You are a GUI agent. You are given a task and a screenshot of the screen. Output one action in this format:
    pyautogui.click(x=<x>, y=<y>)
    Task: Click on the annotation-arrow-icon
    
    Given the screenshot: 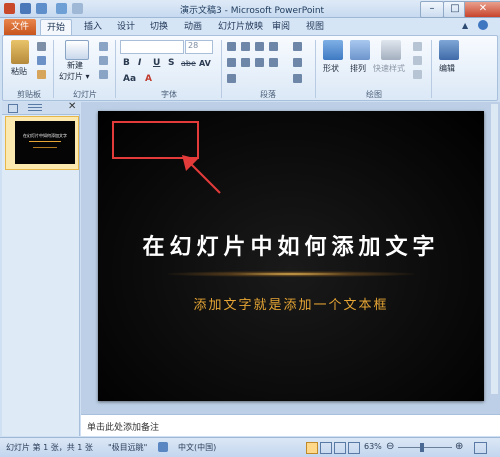 What is the action you would take?
    pyautogui.click(x=201, y=174)
    